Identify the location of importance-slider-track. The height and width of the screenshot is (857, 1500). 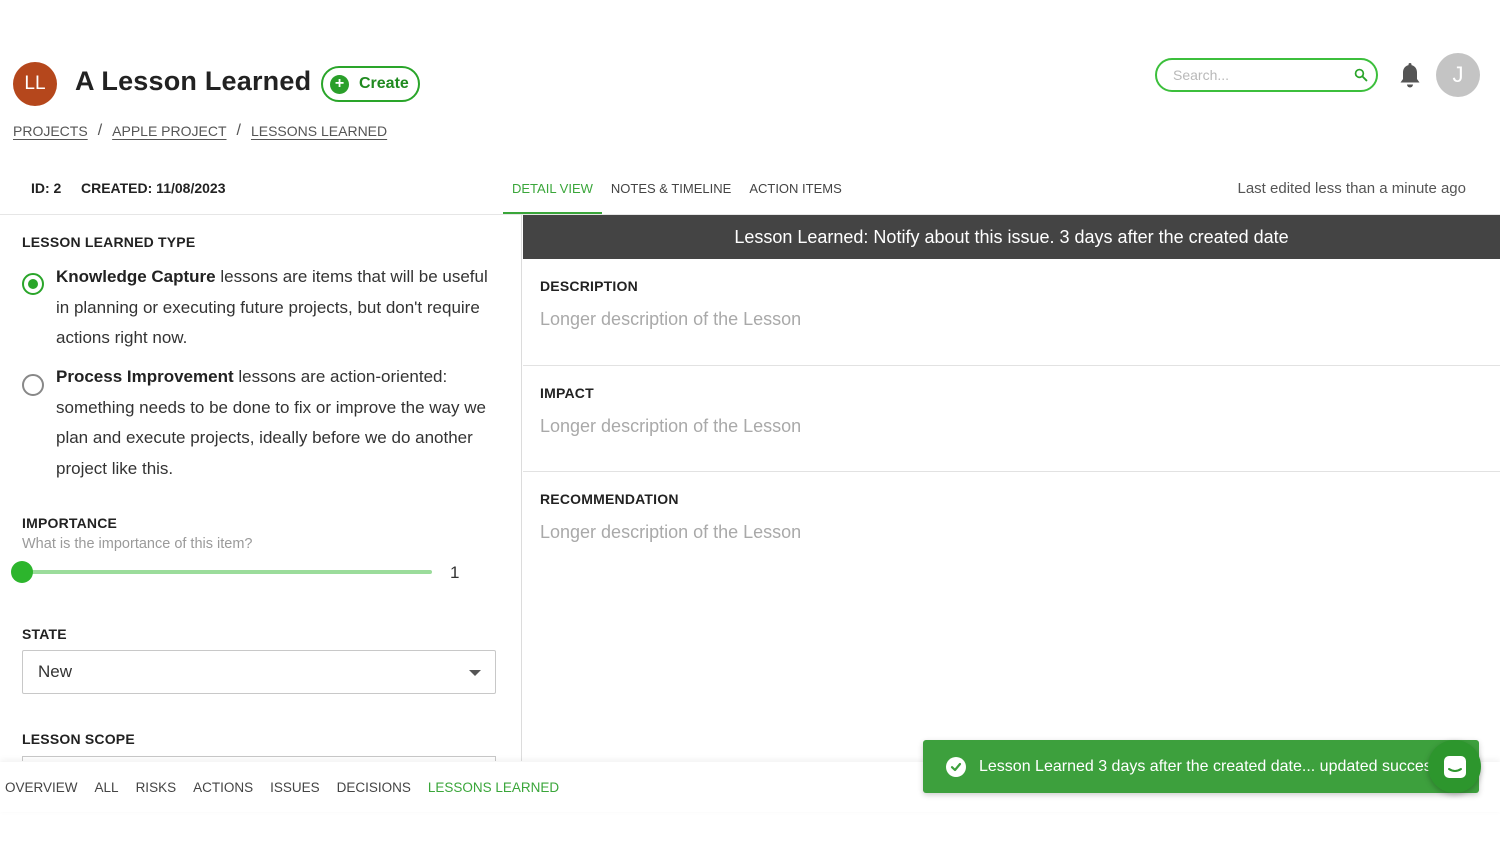
(227, 572).